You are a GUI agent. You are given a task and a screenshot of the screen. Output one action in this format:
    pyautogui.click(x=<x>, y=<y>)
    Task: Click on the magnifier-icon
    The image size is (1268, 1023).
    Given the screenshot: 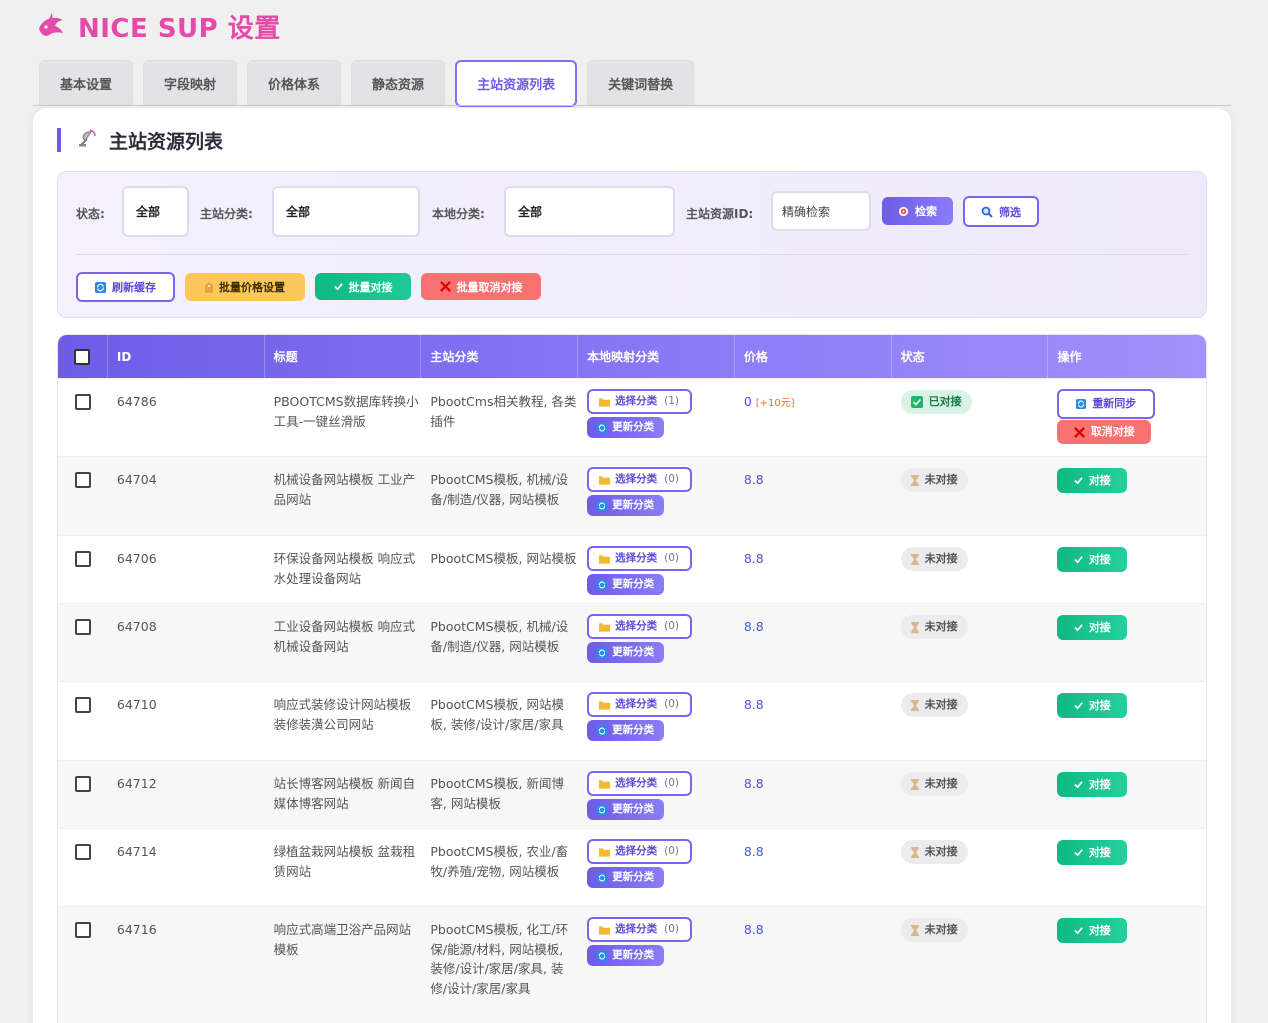 What is the action you would take?
    pyautogui.click(x=987, y=212)
    